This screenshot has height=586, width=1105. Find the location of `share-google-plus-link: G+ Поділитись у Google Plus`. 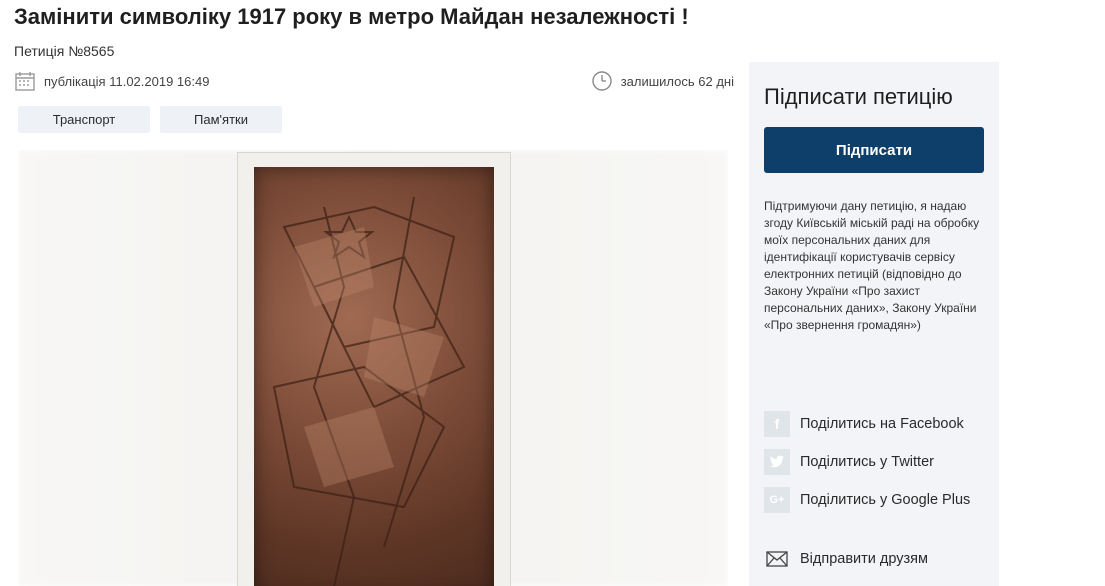

share-google-plus-link: G+ Поділитись у Google Plus is located at coordinates (867, 500).